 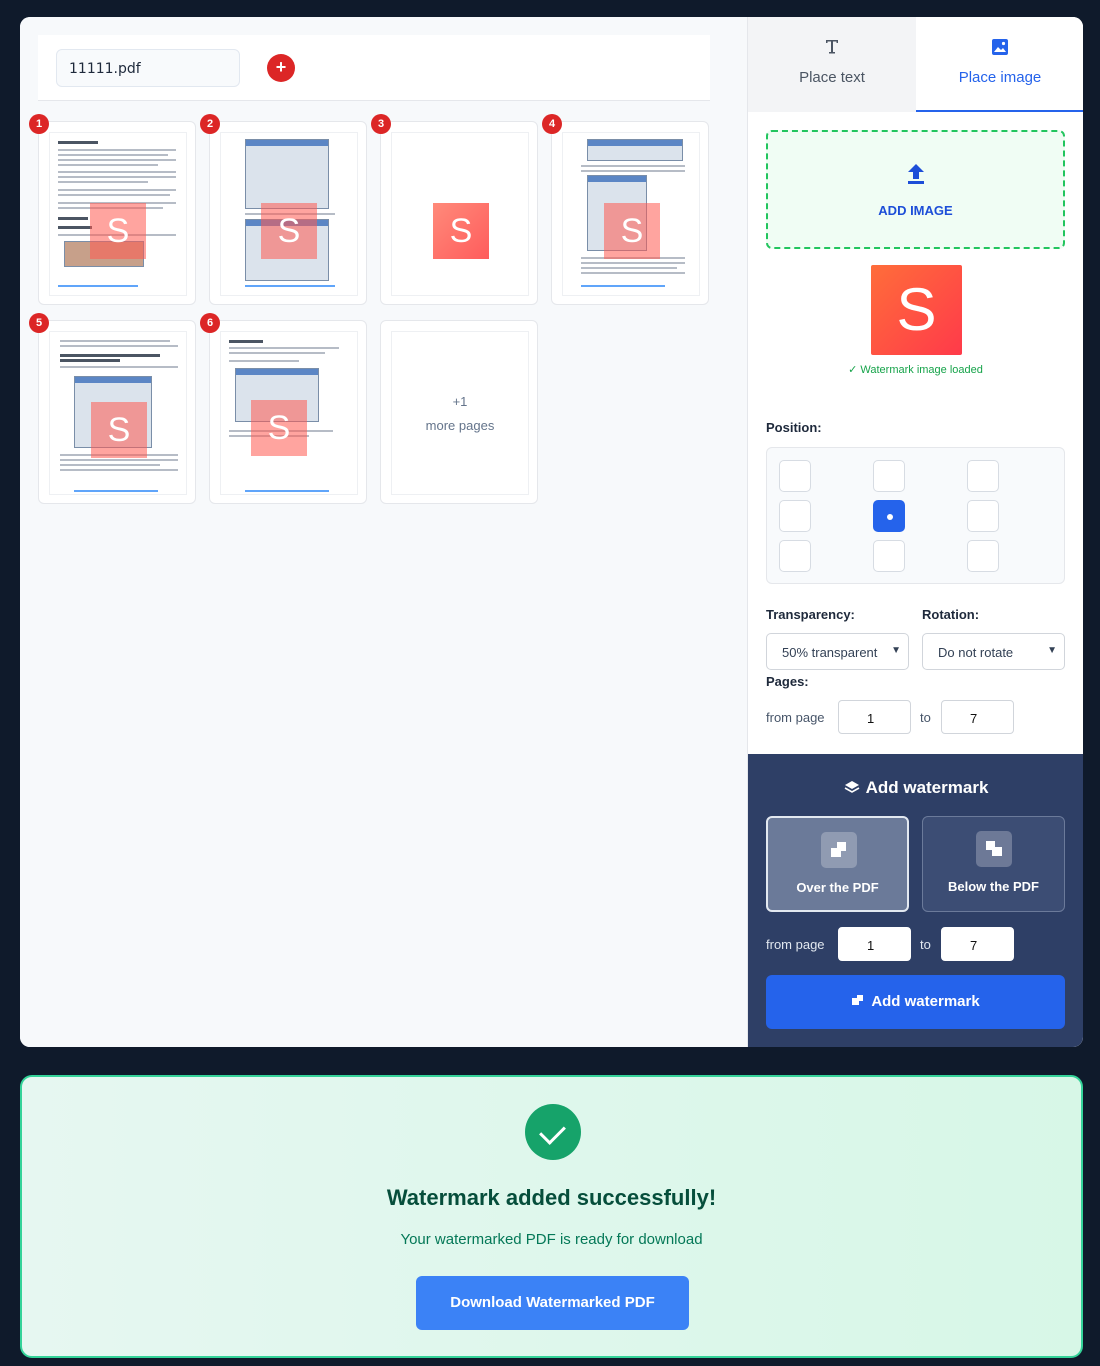 What do you see at coordinates (552, 1303) in the screenshot?
I see `download-button: Download Watermarked PDF` at bounding box center [552, 1303].